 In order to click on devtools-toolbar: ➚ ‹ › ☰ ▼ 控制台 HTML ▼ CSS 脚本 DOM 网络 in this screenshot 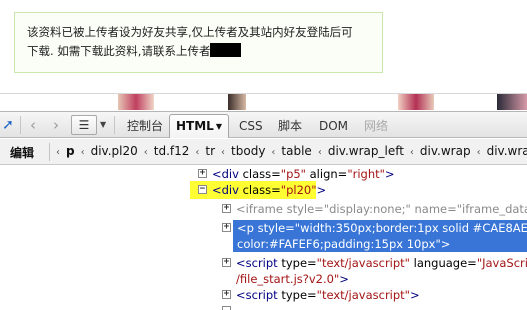, I will do `click(263, 124)`.